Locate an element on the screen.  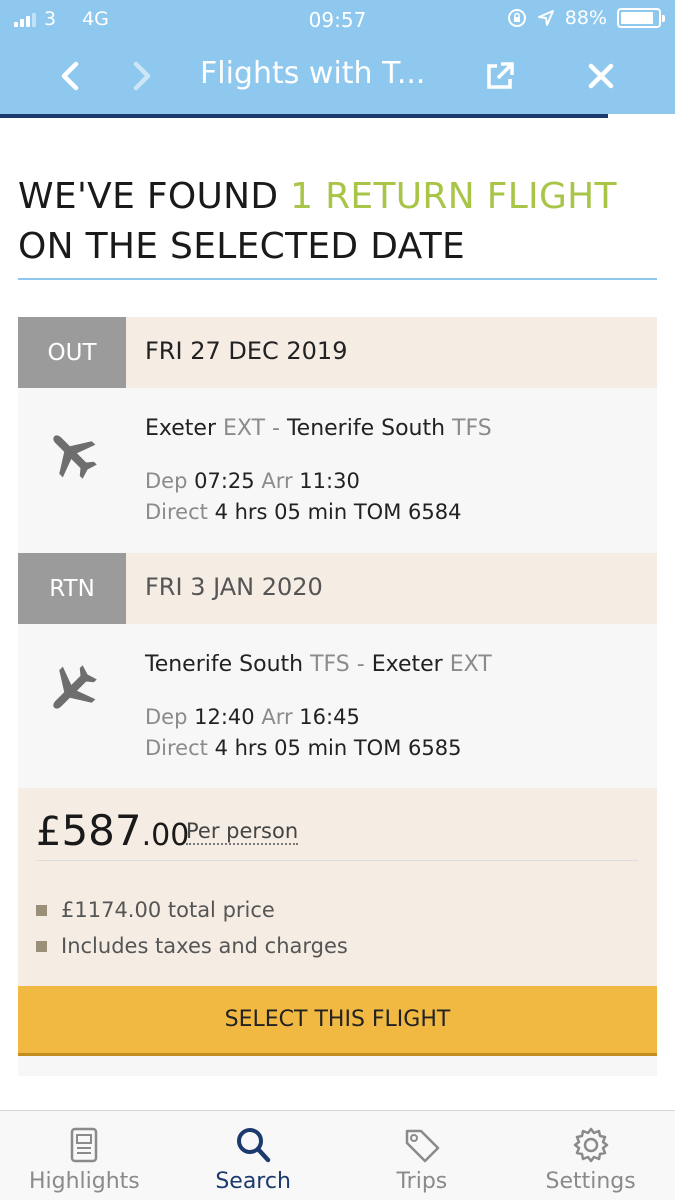
return-from-code: TFS is located at coordinates (330, 664).